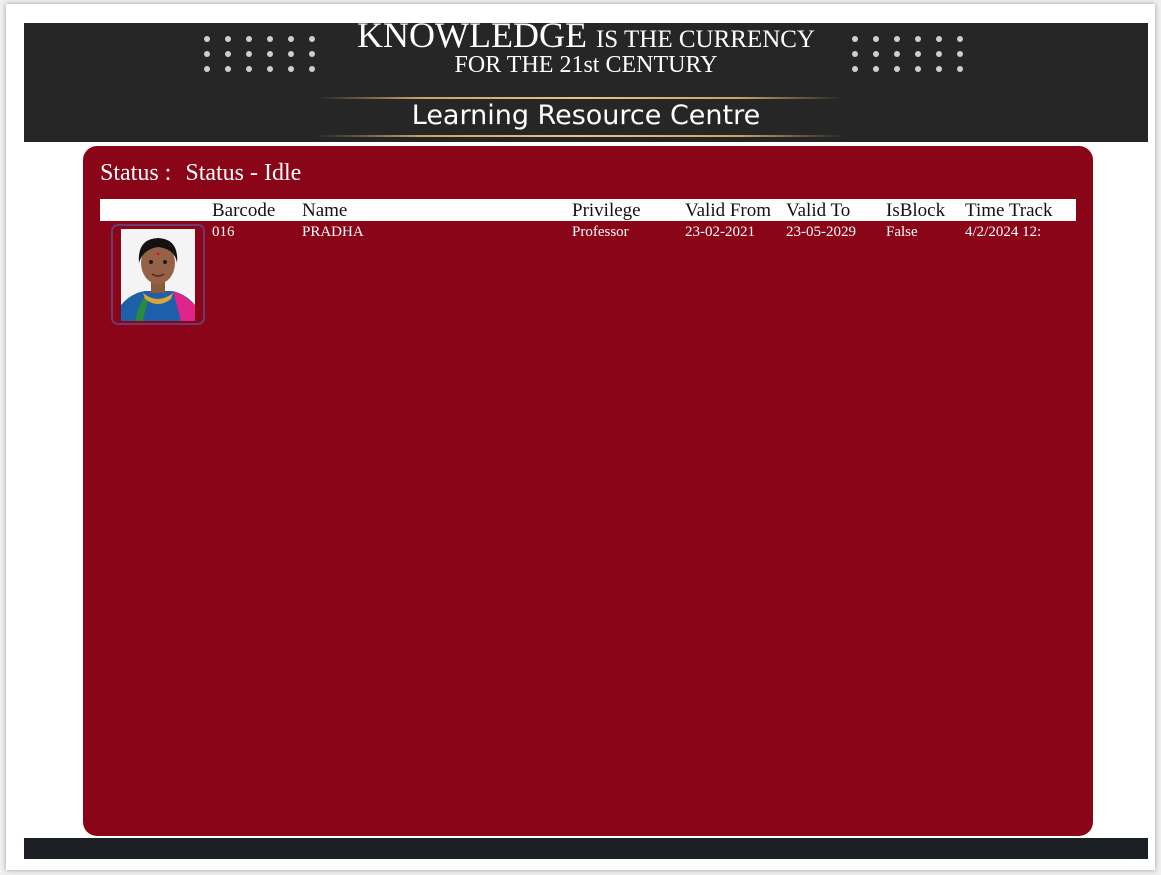 The height and width of the screenshot is (875, 1161). Describe the element at coordinates (902, 232) in the screenshot. I see `cell-isblock: False` at that location.